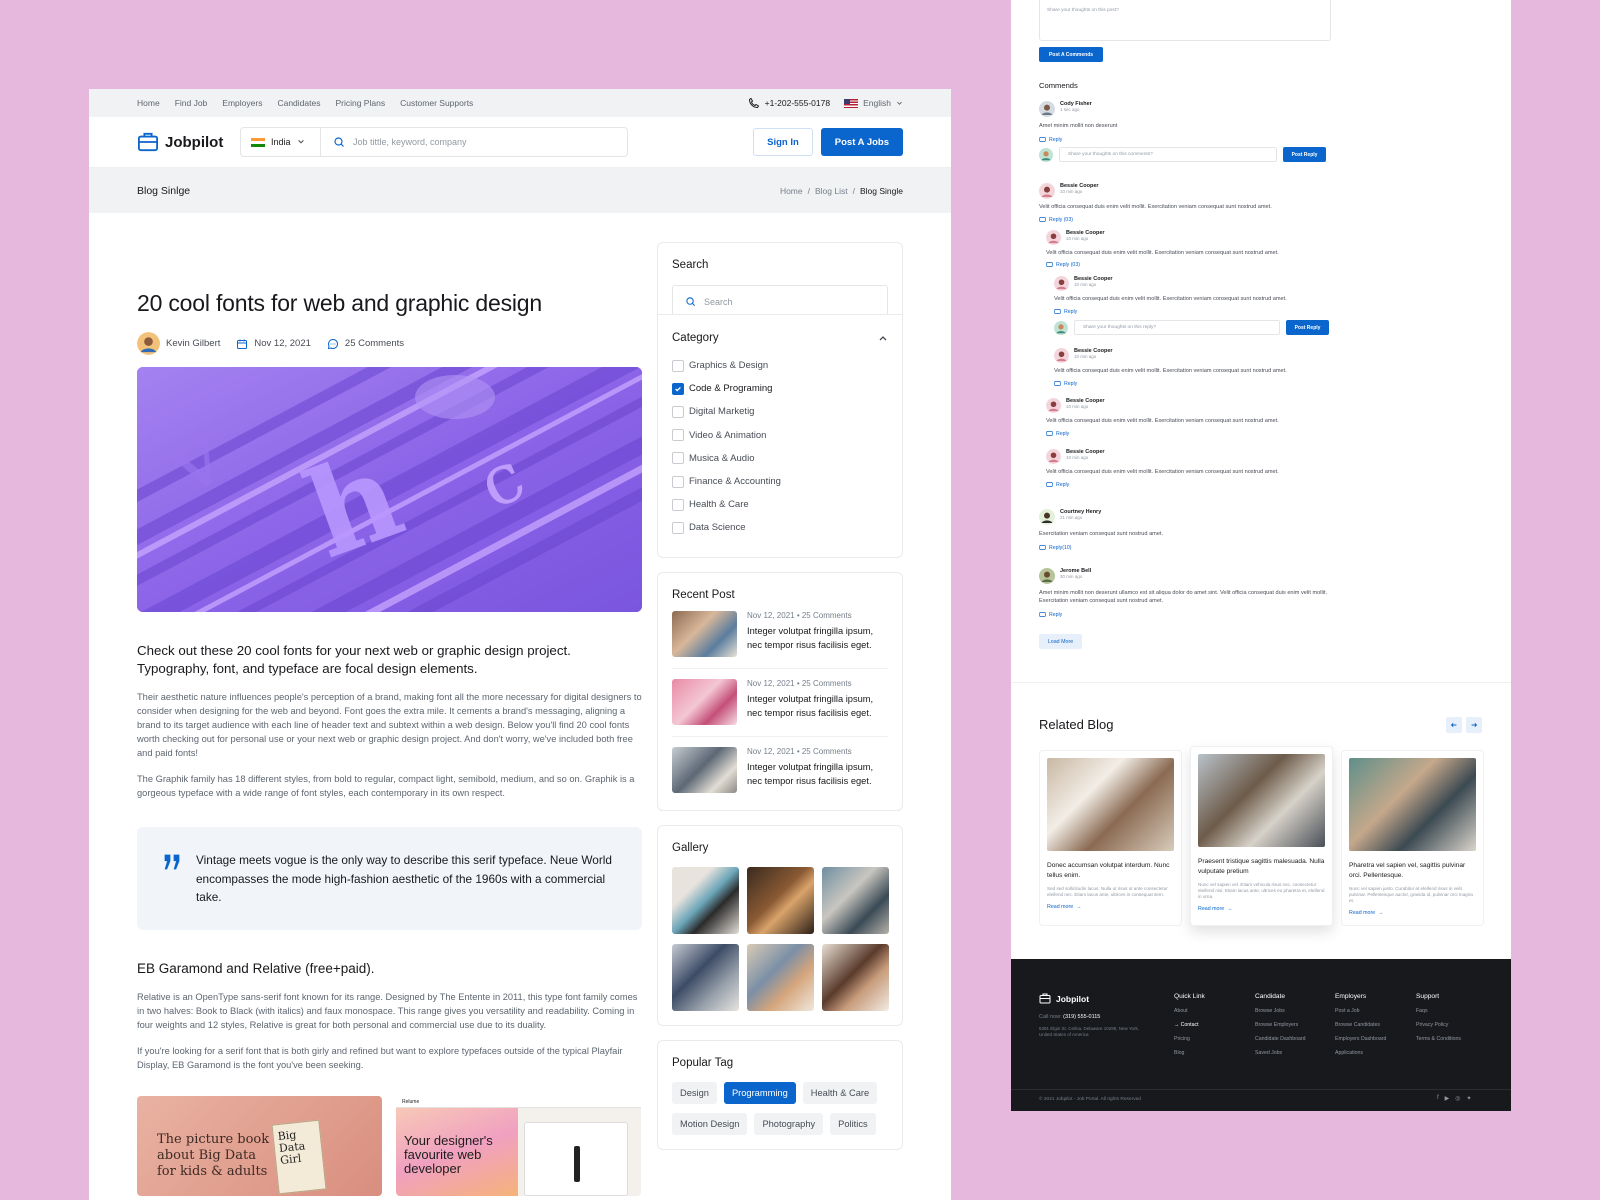  What do you see at coordinates (694, 1093) in the screenshot?
I see `tag: Design` at bounding box center [694, 1093].